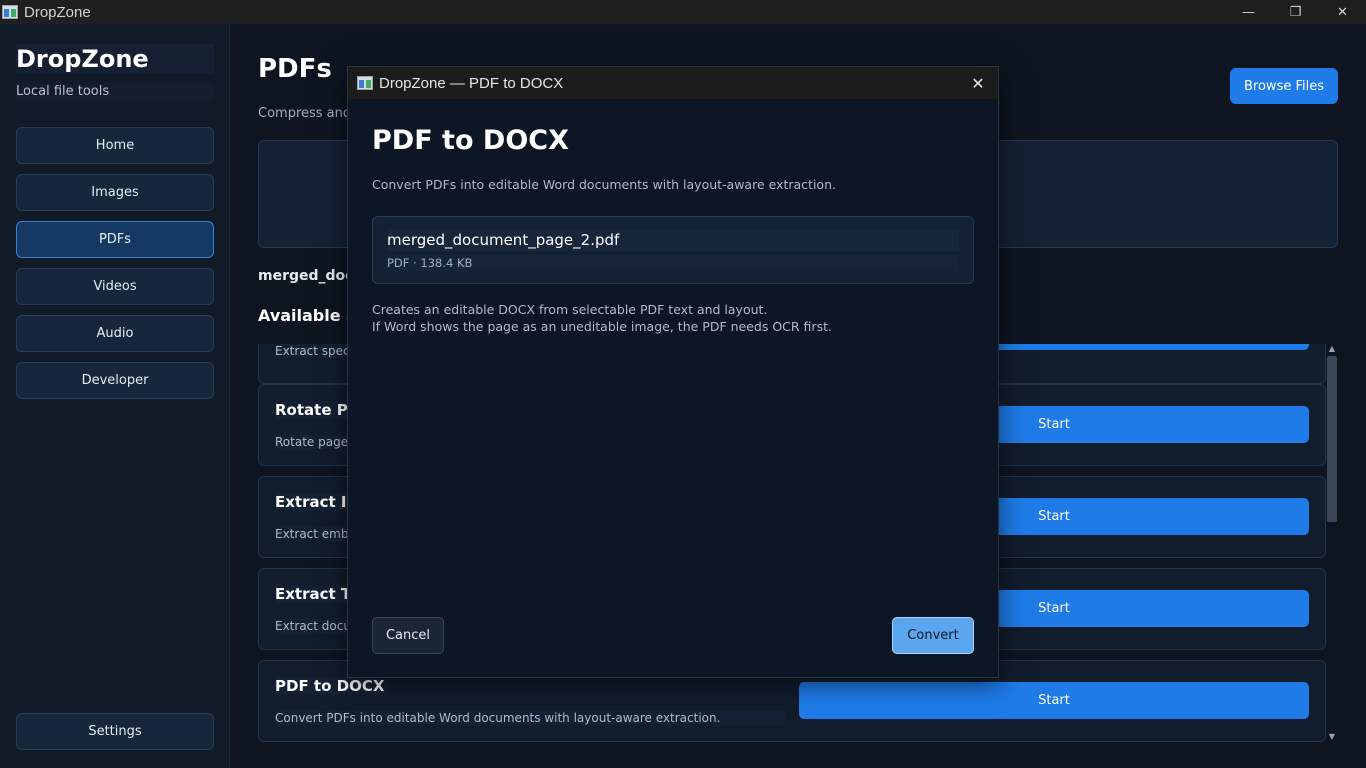 This screenshot has height=768, width=1366. What do you see at coordinates (57, 12) in the screenshot?
I see `app-title: DropZone` at bounding box center [57, 12].